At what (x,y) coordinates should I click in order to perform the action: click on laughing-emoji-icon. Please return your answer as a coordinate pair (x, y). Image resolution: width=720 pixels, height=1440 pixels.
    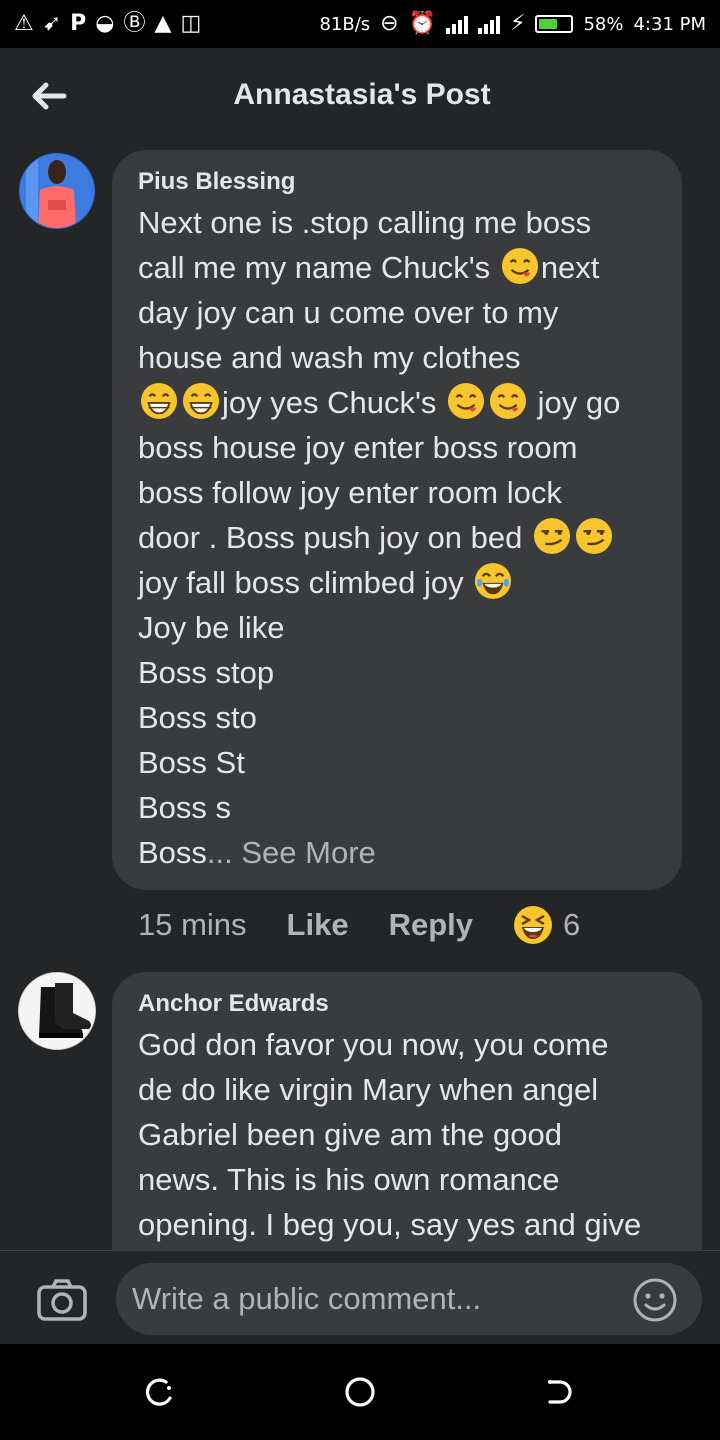
    Looking at the image, I should click on (533, 925).